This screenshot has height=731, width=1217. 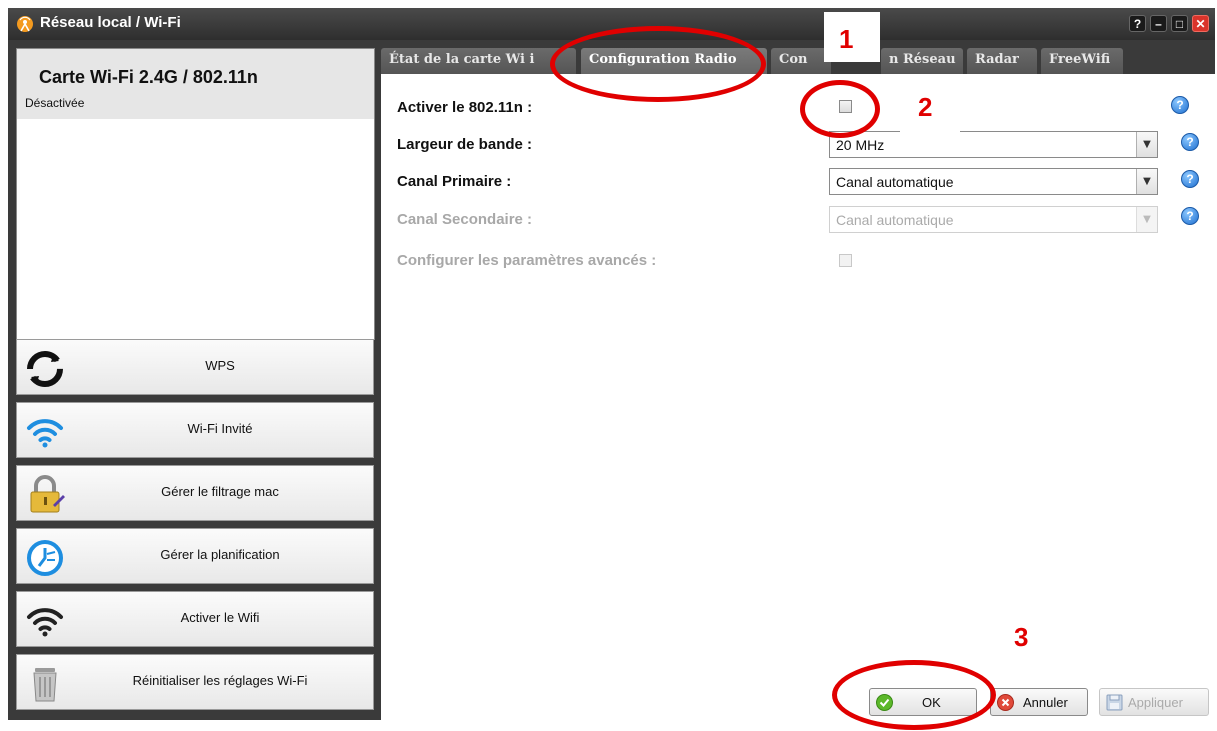 I want to click on window-title: Réseau local / Wi-Fi, so click(x=110, y=22).